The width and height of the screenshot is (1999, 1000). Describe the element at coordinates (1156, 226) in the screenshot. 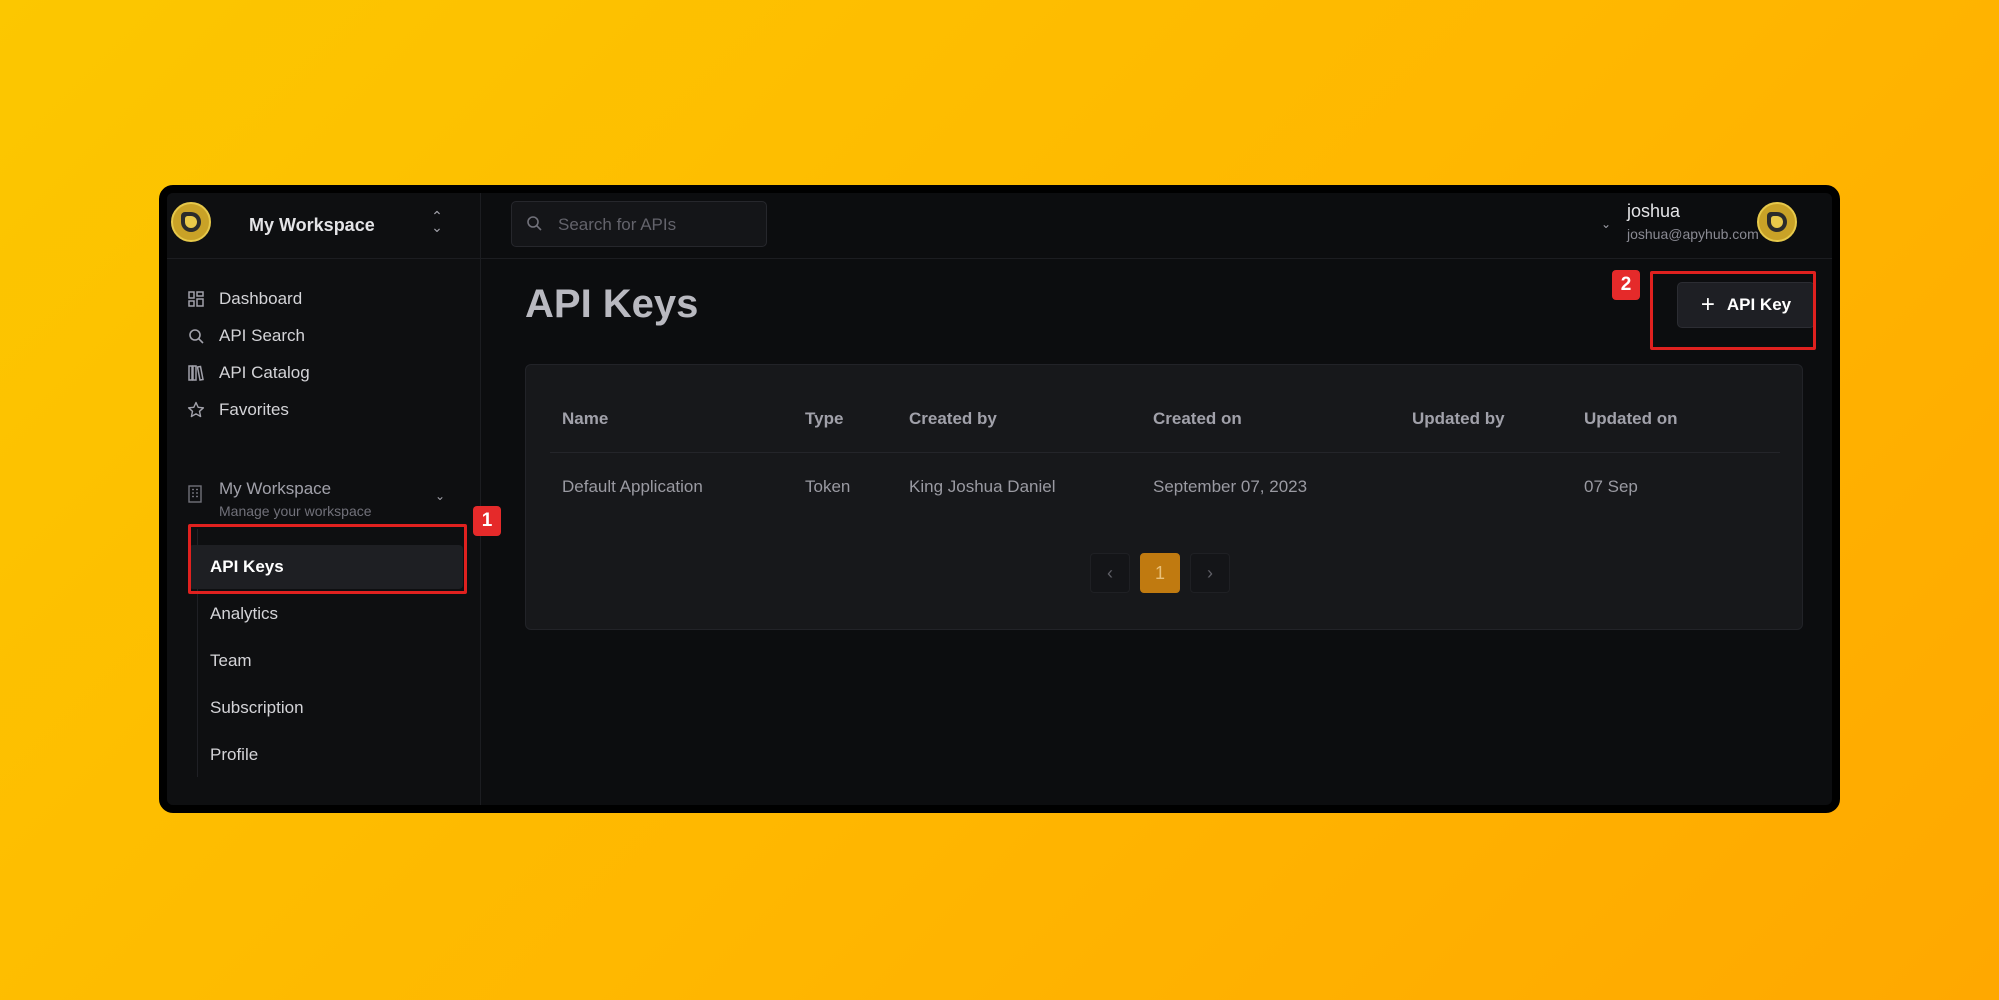

I see `top-bar: ⌄ joshua joshua@apyhub.com` at that location.